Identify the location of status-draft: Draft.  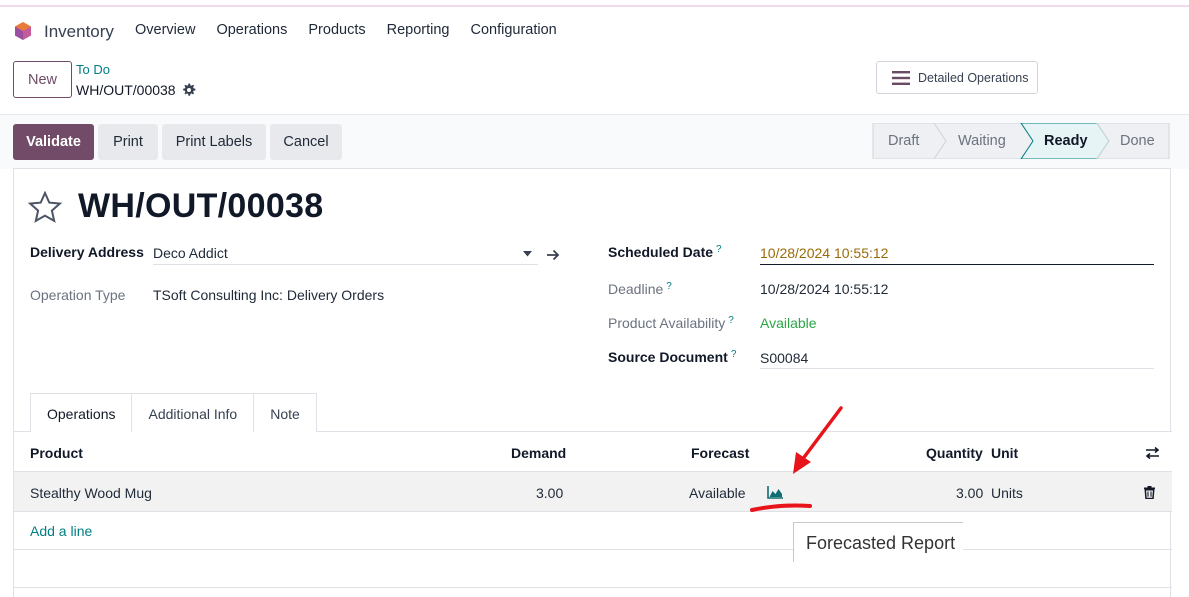
(903, 141).